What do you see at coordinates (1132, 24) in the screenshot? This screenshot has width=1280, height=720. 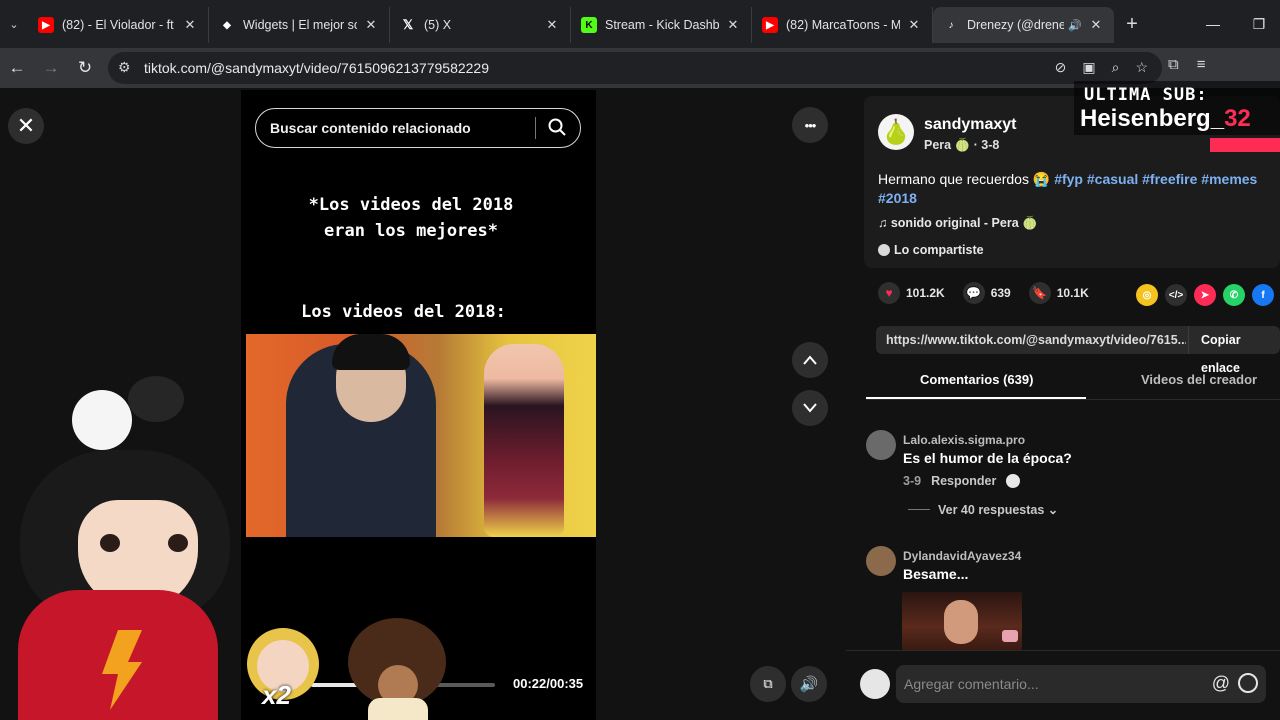 I see `new-tab-button: +` at bounding box center [1132, 24].